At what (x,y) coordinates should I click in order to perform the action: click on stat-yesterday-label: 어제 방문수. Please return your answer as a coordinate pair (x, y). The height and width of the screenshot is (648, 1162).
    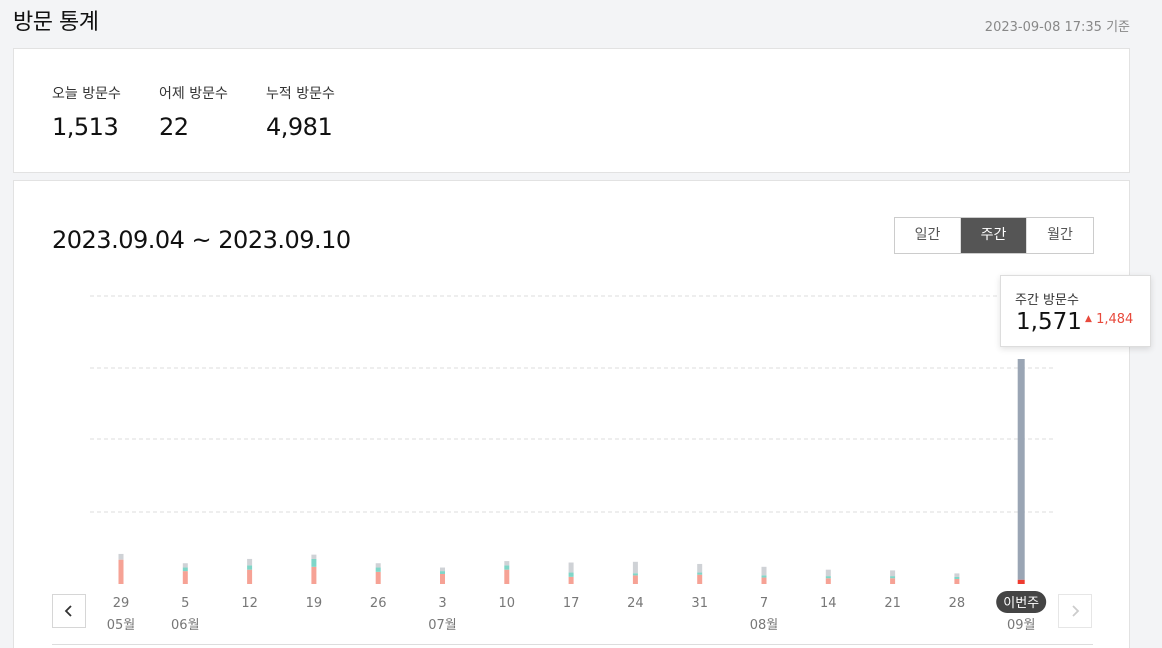
    Looking at the image, I should click on (193, 94).